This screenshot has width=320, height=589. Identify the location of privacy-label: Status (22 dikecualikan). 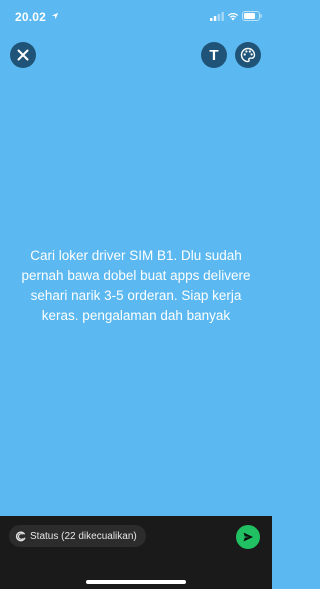
(83, 536).